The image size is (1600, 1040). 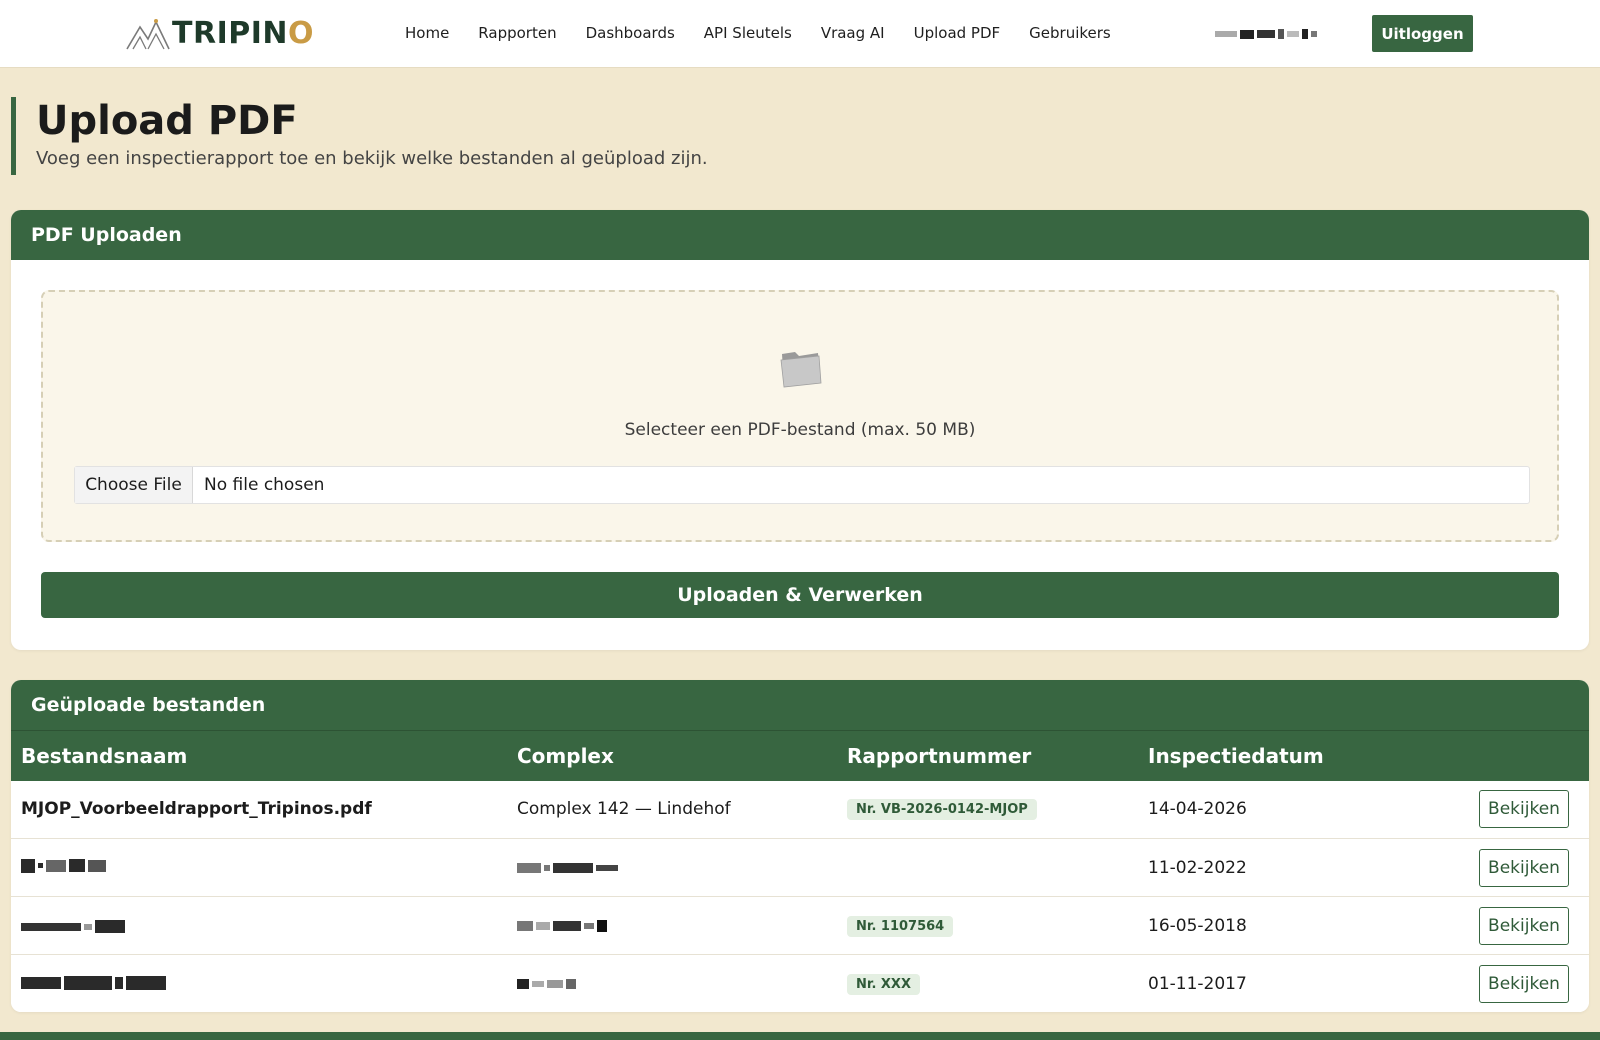 What do you see at coordinates (264, 485) in the screenshot?
I see `file-status-text: No file chosen` at bounding box center [264, 485].